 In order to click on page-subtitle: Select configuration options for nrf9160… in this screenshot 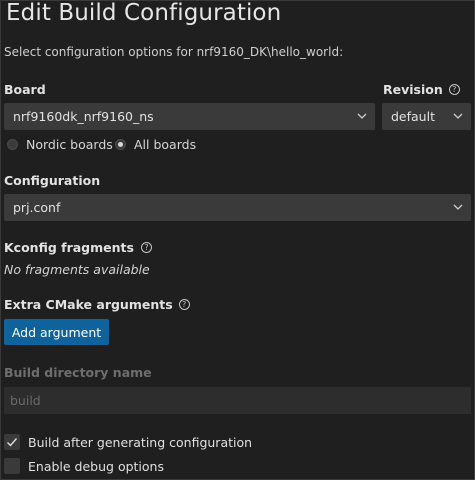, I will do `click(174, 52)`.